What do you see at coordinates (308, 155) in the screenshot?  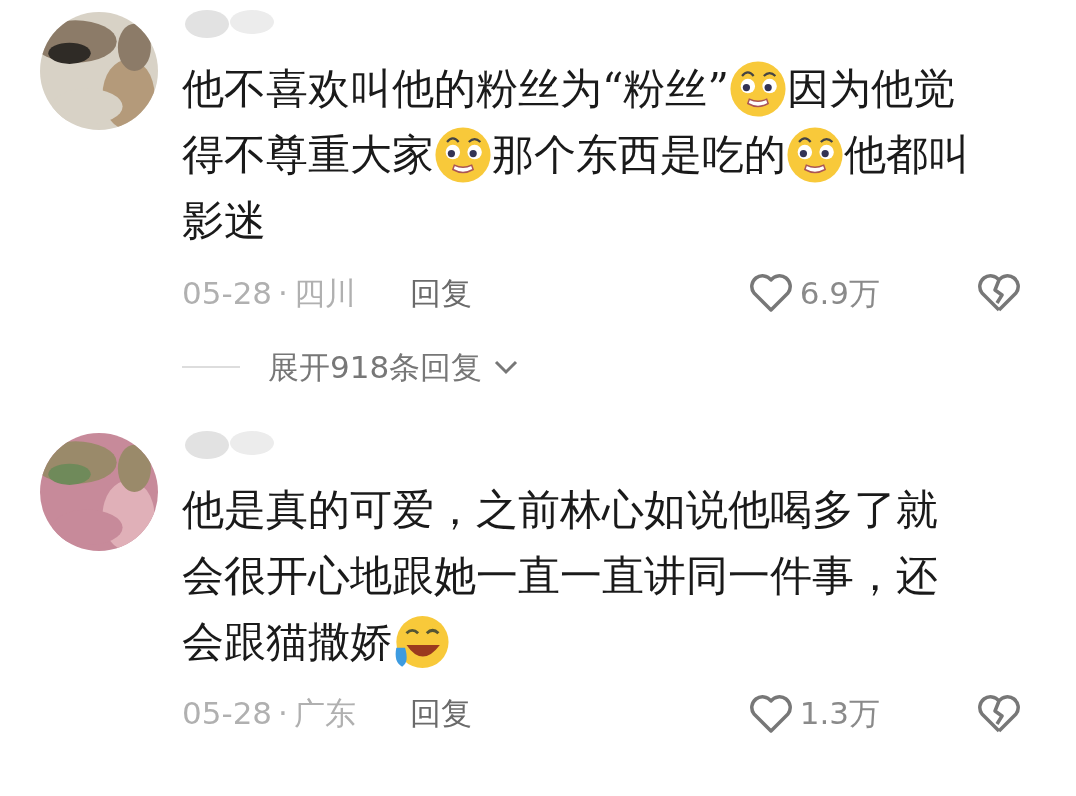 I see `comment-text: 得不尊重大家` at bounding box center [308, 155].